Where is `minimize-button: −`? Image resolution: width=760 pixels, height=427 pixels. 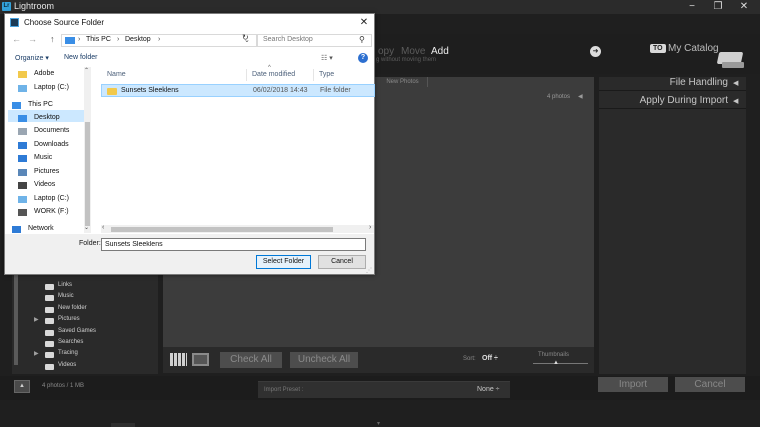 minimize-button: − is located at coordinates (692, 7).